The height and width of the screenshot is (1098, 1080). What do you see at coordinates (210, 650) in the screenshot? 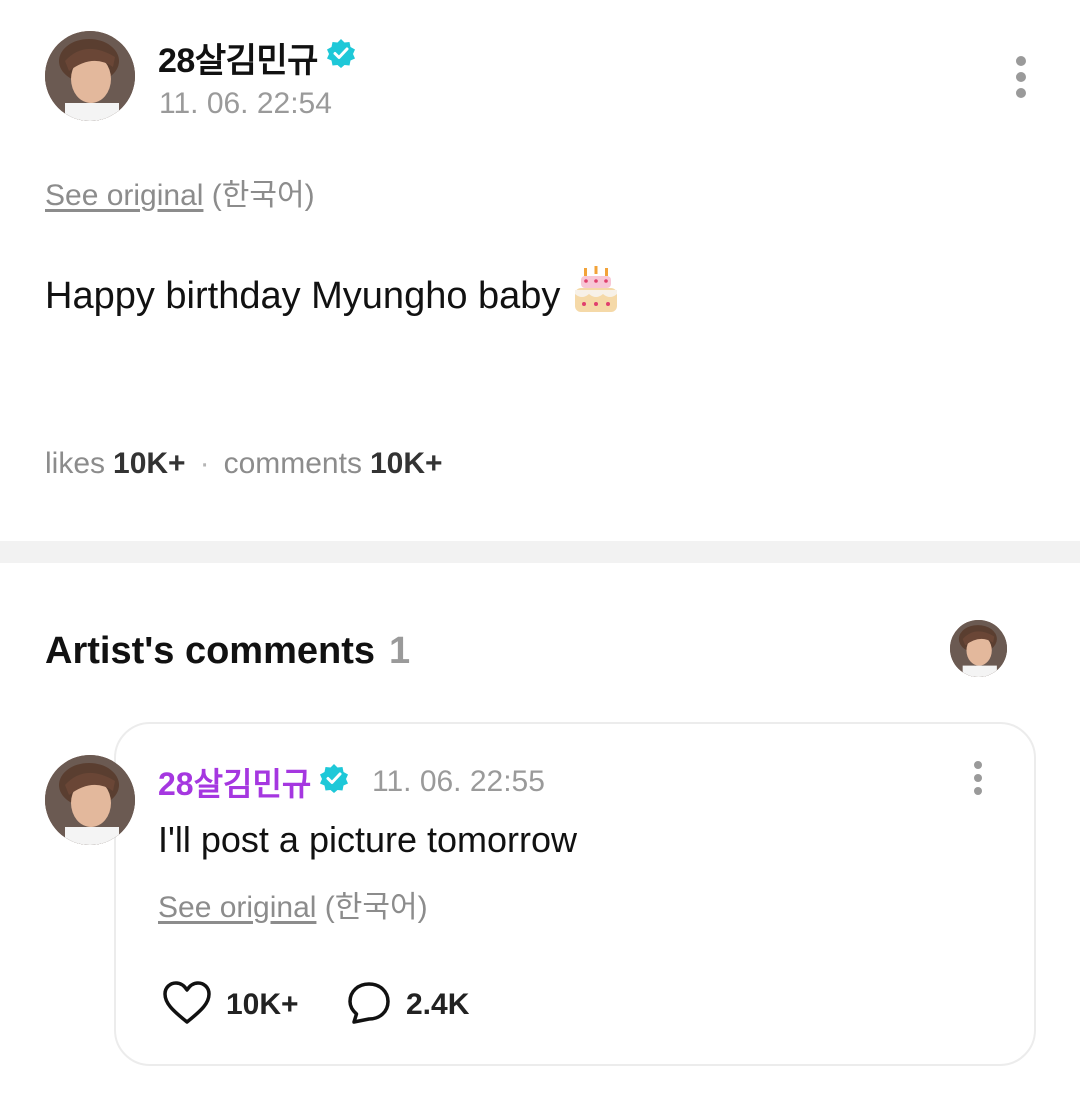
I see `artist-comments-title: Artist's comments` at bounding box center [210, 650].